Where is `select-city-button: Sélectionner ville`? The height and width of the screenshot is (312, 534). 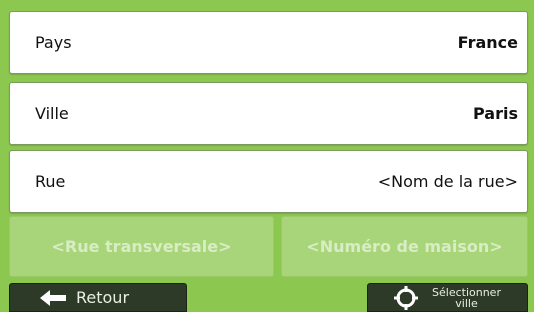 select-city-button: Sélectionner ville is located at coordinates (447, 297).